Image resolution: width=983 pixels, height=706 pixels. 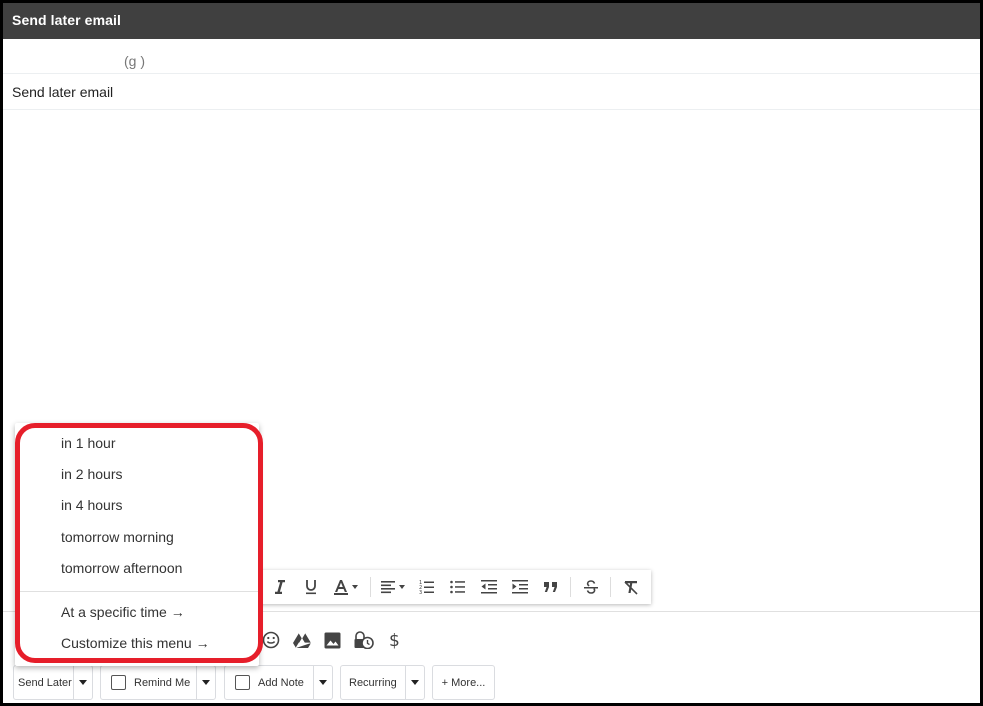 What do you see at coordinates (137, 591) in the screenshot?
I see `menu-divider` at bounding box center [137, 591].